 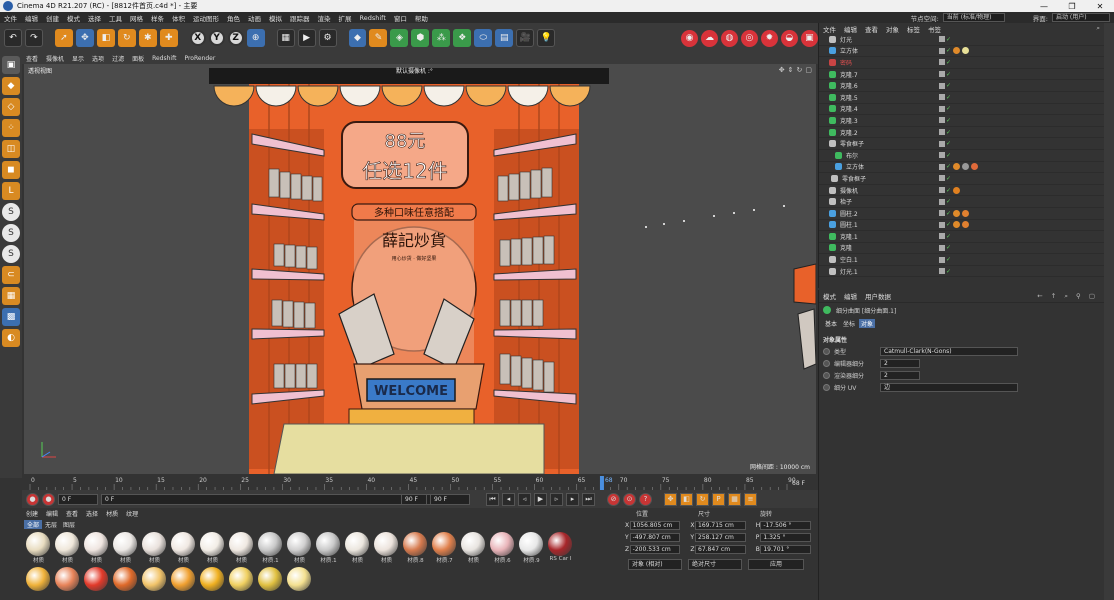 I want to click on deformer-icon: ⬭, so click(x=483, y=38).